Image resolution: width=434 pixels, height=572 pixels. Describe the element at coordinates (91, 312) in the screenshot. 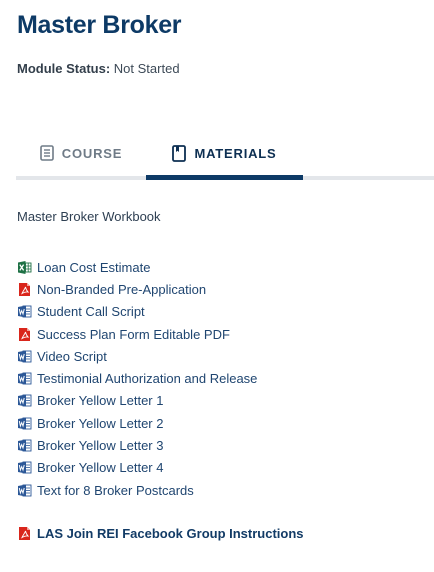

I see `material-file-label: Student Call Script` at that location.